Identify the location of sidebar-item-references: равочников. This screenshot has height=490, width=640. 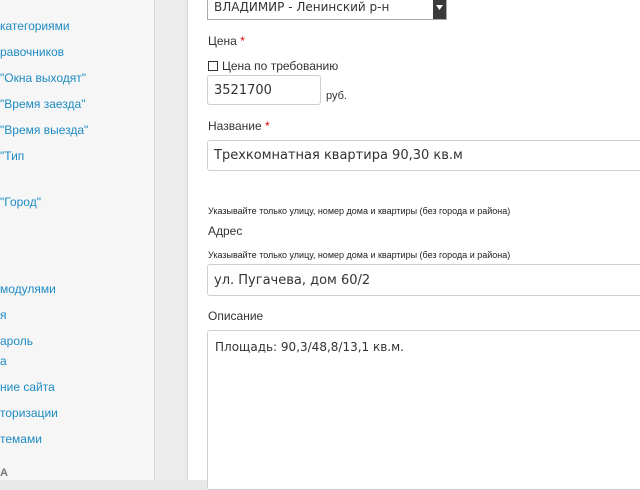
(32, 52).